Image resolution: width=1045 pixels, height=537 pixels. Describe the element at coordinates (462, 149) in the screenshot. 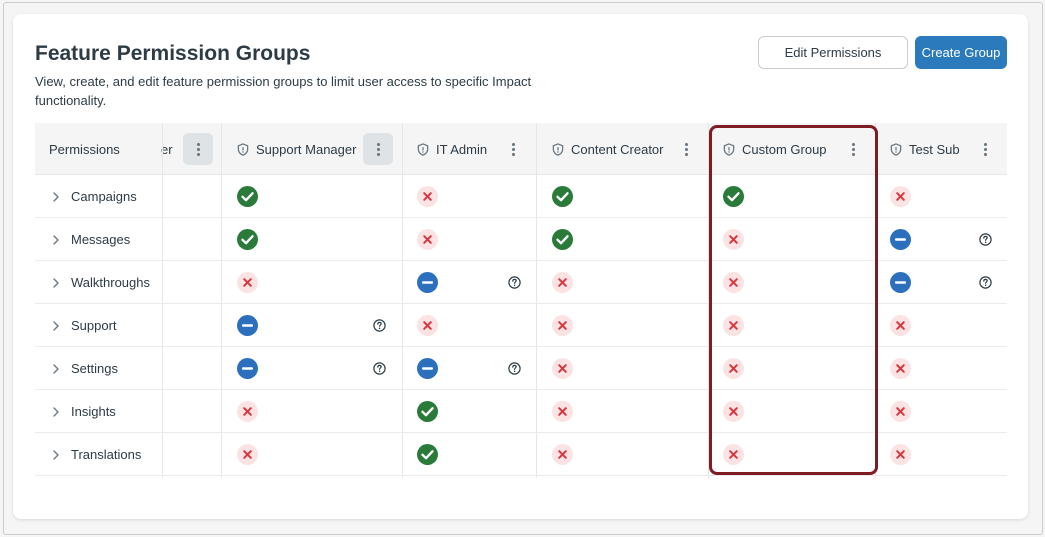

I see `group-header-label: IT Admin` at that location.